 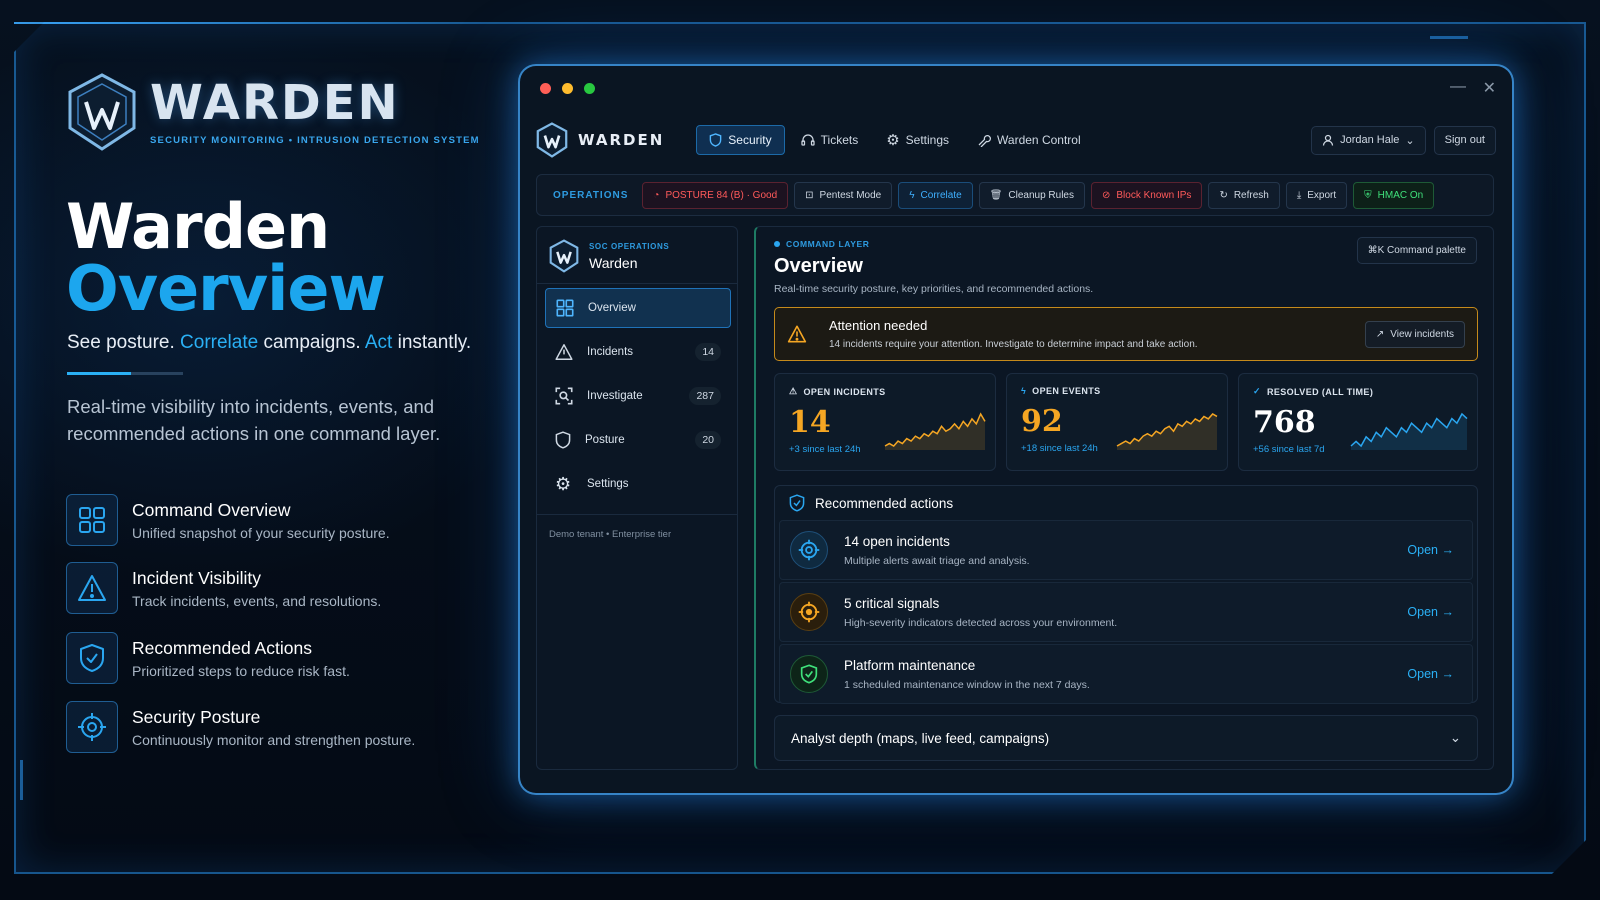 What do you see at coordinates (1489, 88) in the screenshot?
I see `close-icon: ✕` at bounding box center [1489, 88].